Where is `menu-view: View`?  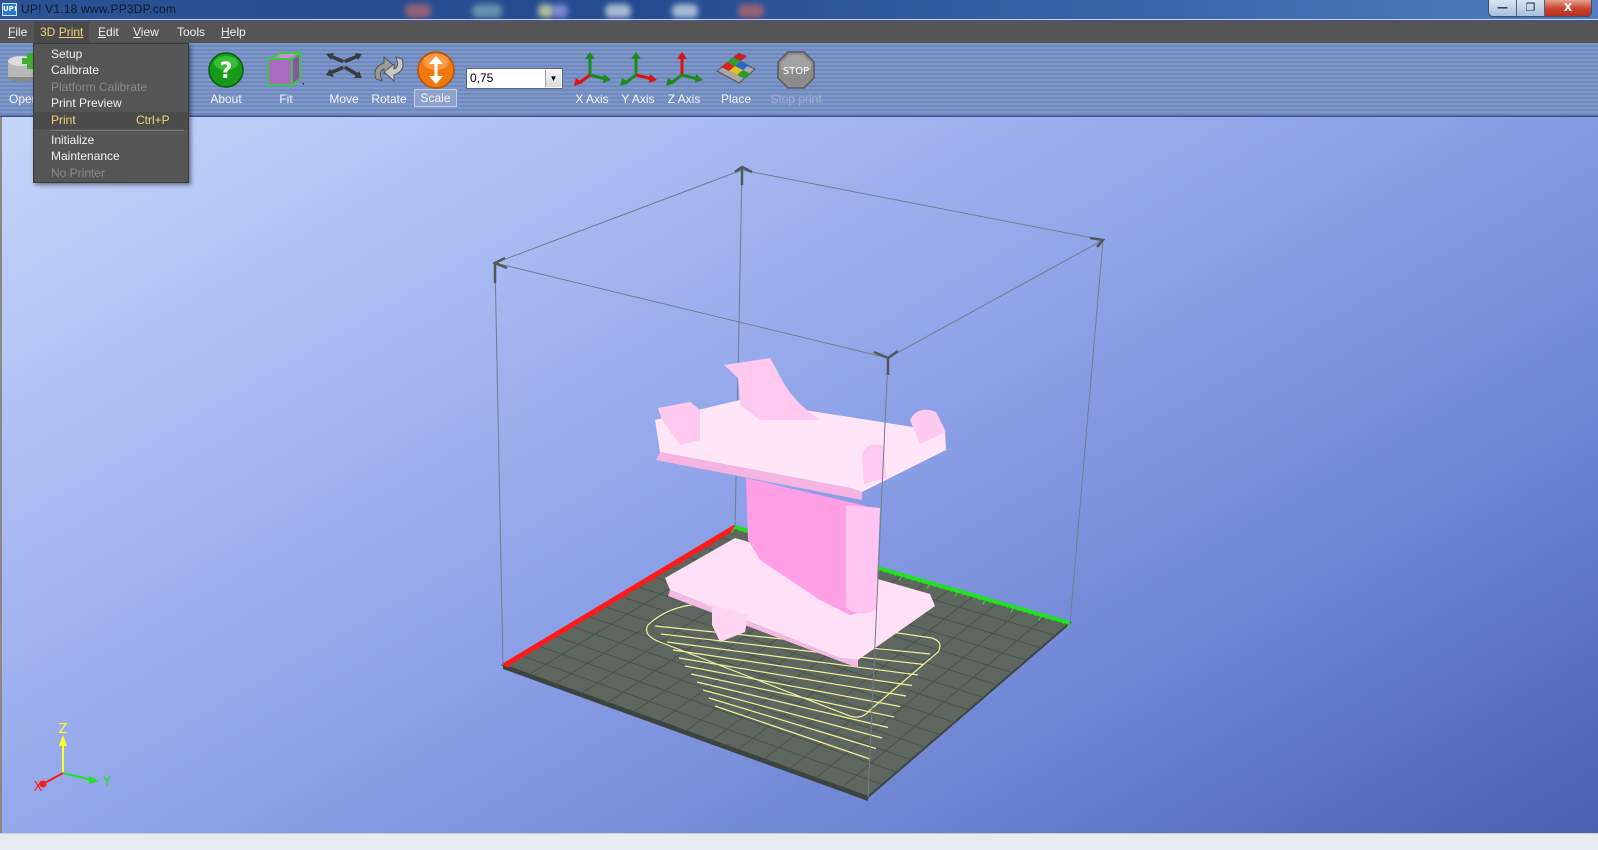
menu-view: View is located at coordinates (146, 32).